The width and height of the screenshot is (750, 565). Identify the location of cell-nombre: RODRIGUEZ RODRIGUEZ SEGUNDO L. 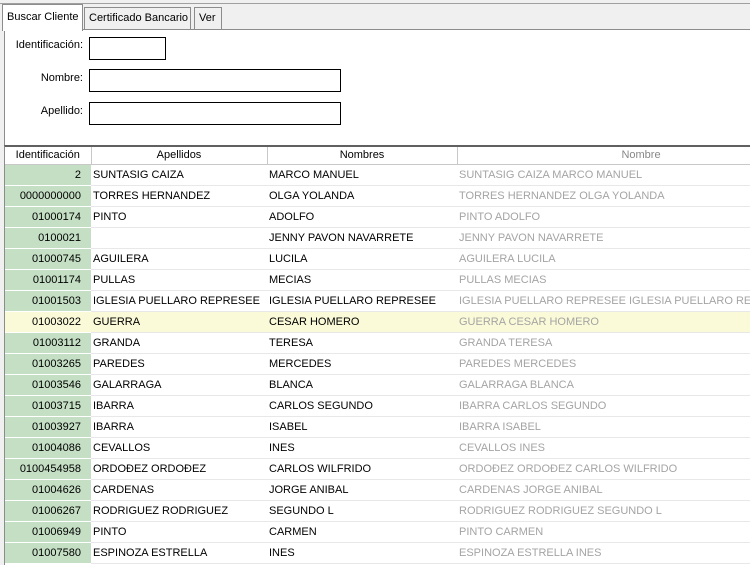
(603, 511).